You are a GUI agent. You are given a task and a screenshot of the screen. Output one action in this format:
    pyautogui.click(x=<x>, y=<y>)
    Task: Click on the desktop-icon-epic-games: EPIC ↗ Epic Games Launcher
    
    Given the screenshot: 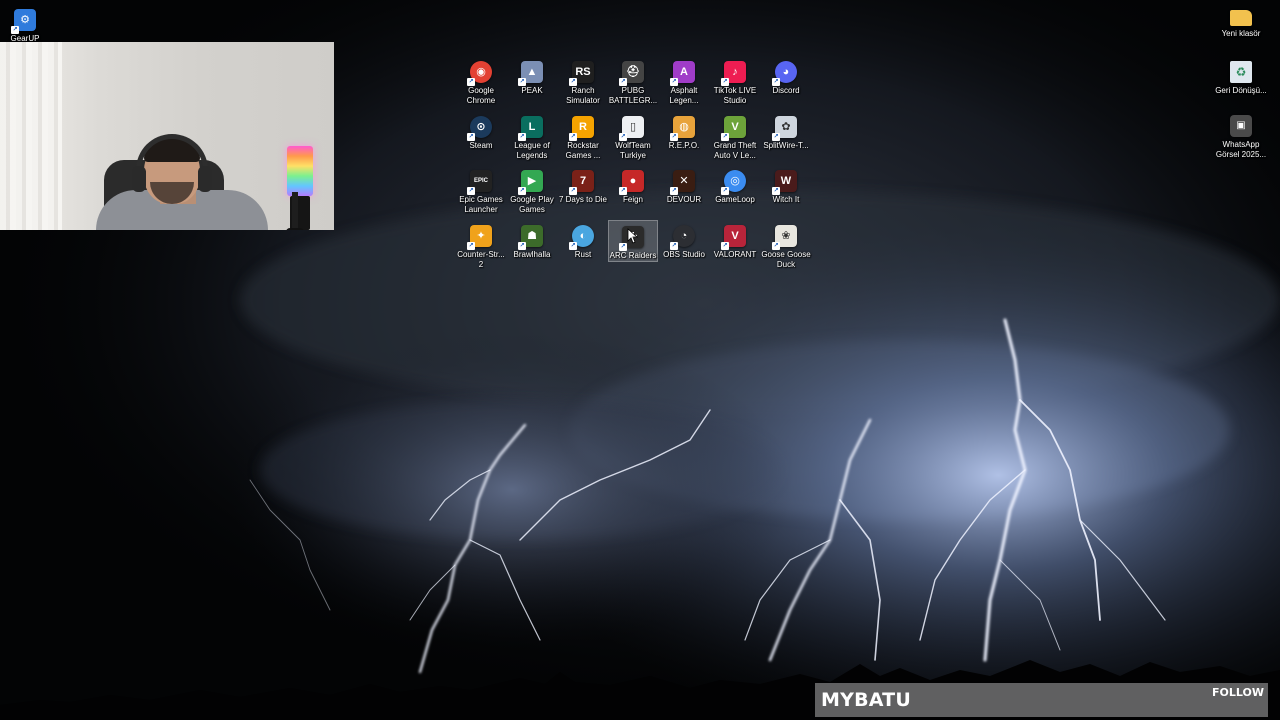 What is the action you would take?
    pyautogui.click(x=481, y=190)
    